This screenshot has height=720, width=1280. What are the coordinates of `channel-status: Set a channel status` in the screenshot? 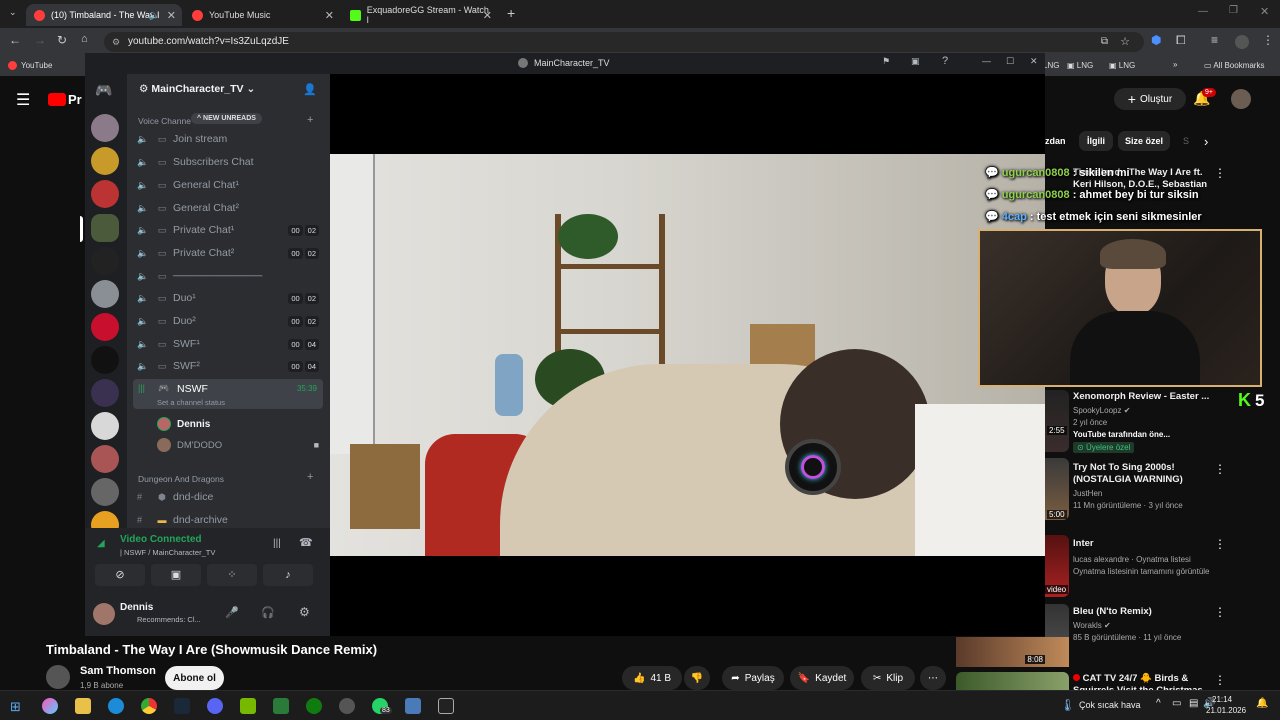 It's located at (191, 402).